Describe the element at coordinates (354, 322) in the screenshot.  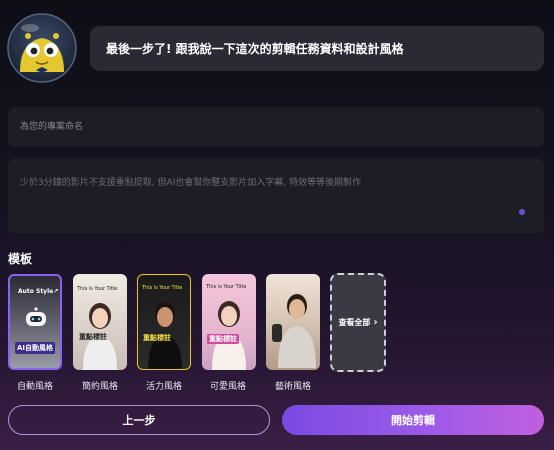
I see `view-all-label: 查看全部` at that location.